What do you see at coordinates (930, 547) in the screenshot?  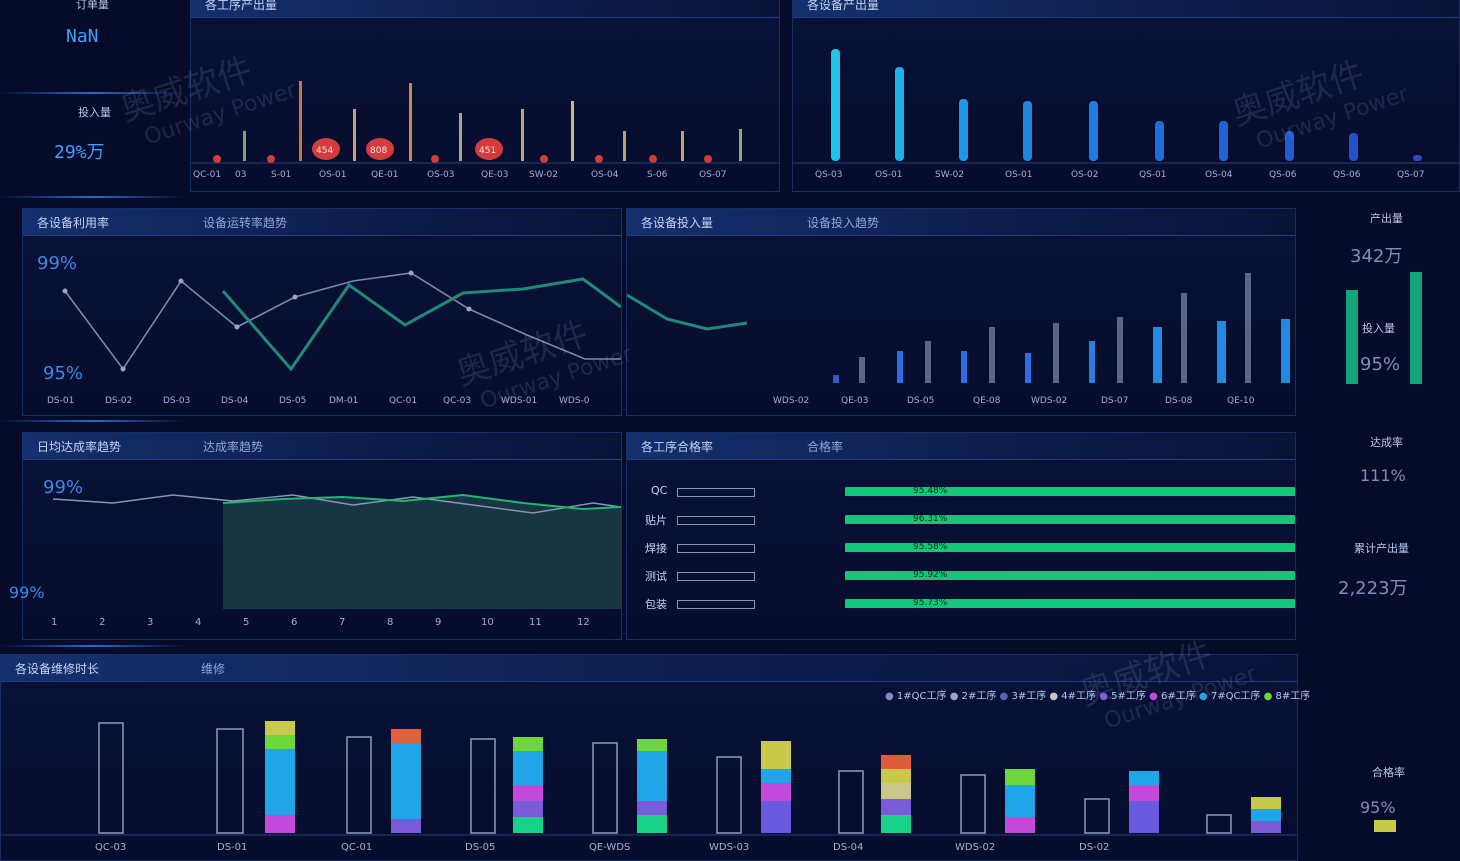 I see `row-pct: 95.58%` at bounding box center [930, 547].